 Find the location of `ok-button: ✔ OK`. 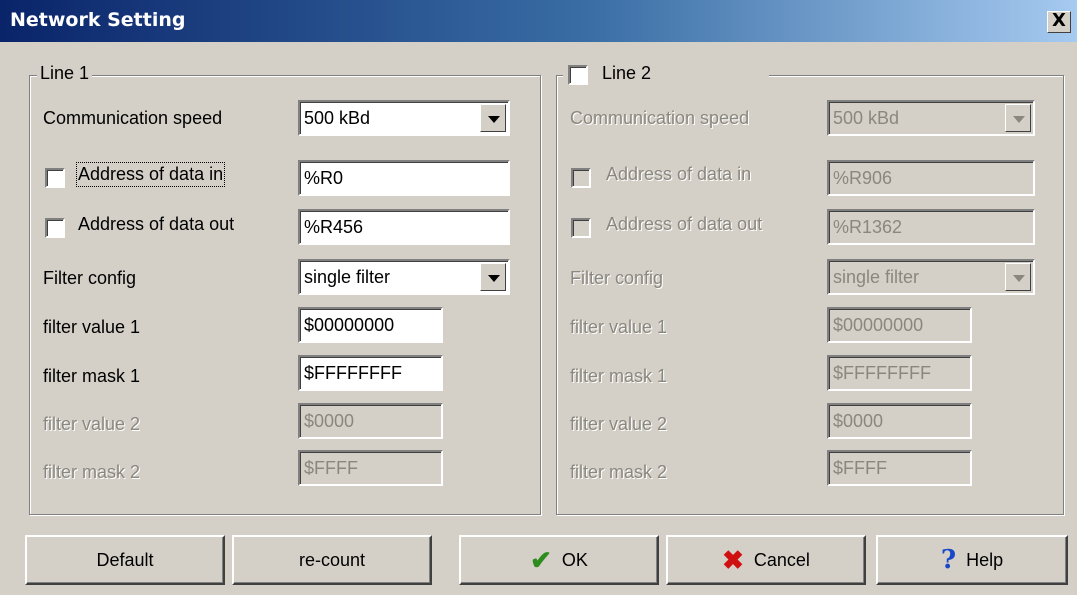

ok-button: ✔ OK is located at coordinates (559, 560).